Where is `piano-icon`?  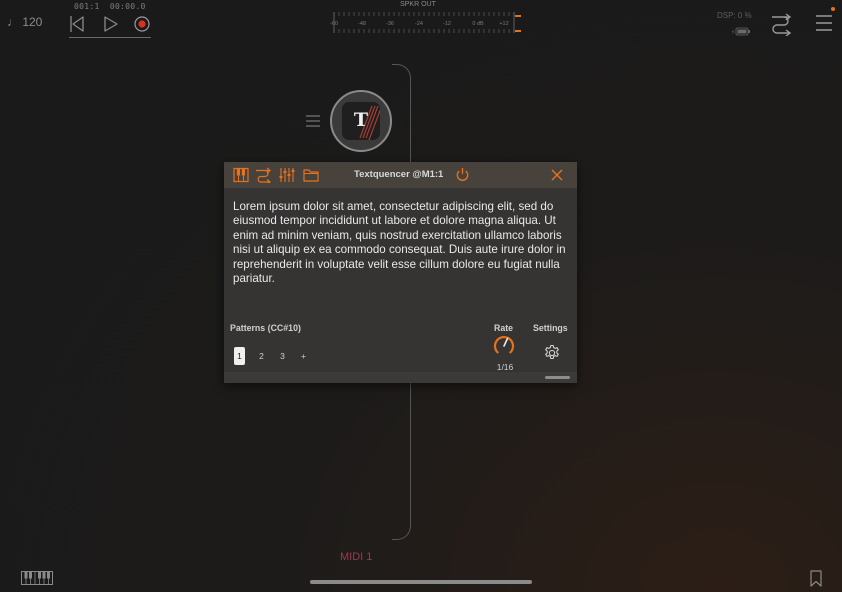
piano-icon is located at coordinates (241, 175).